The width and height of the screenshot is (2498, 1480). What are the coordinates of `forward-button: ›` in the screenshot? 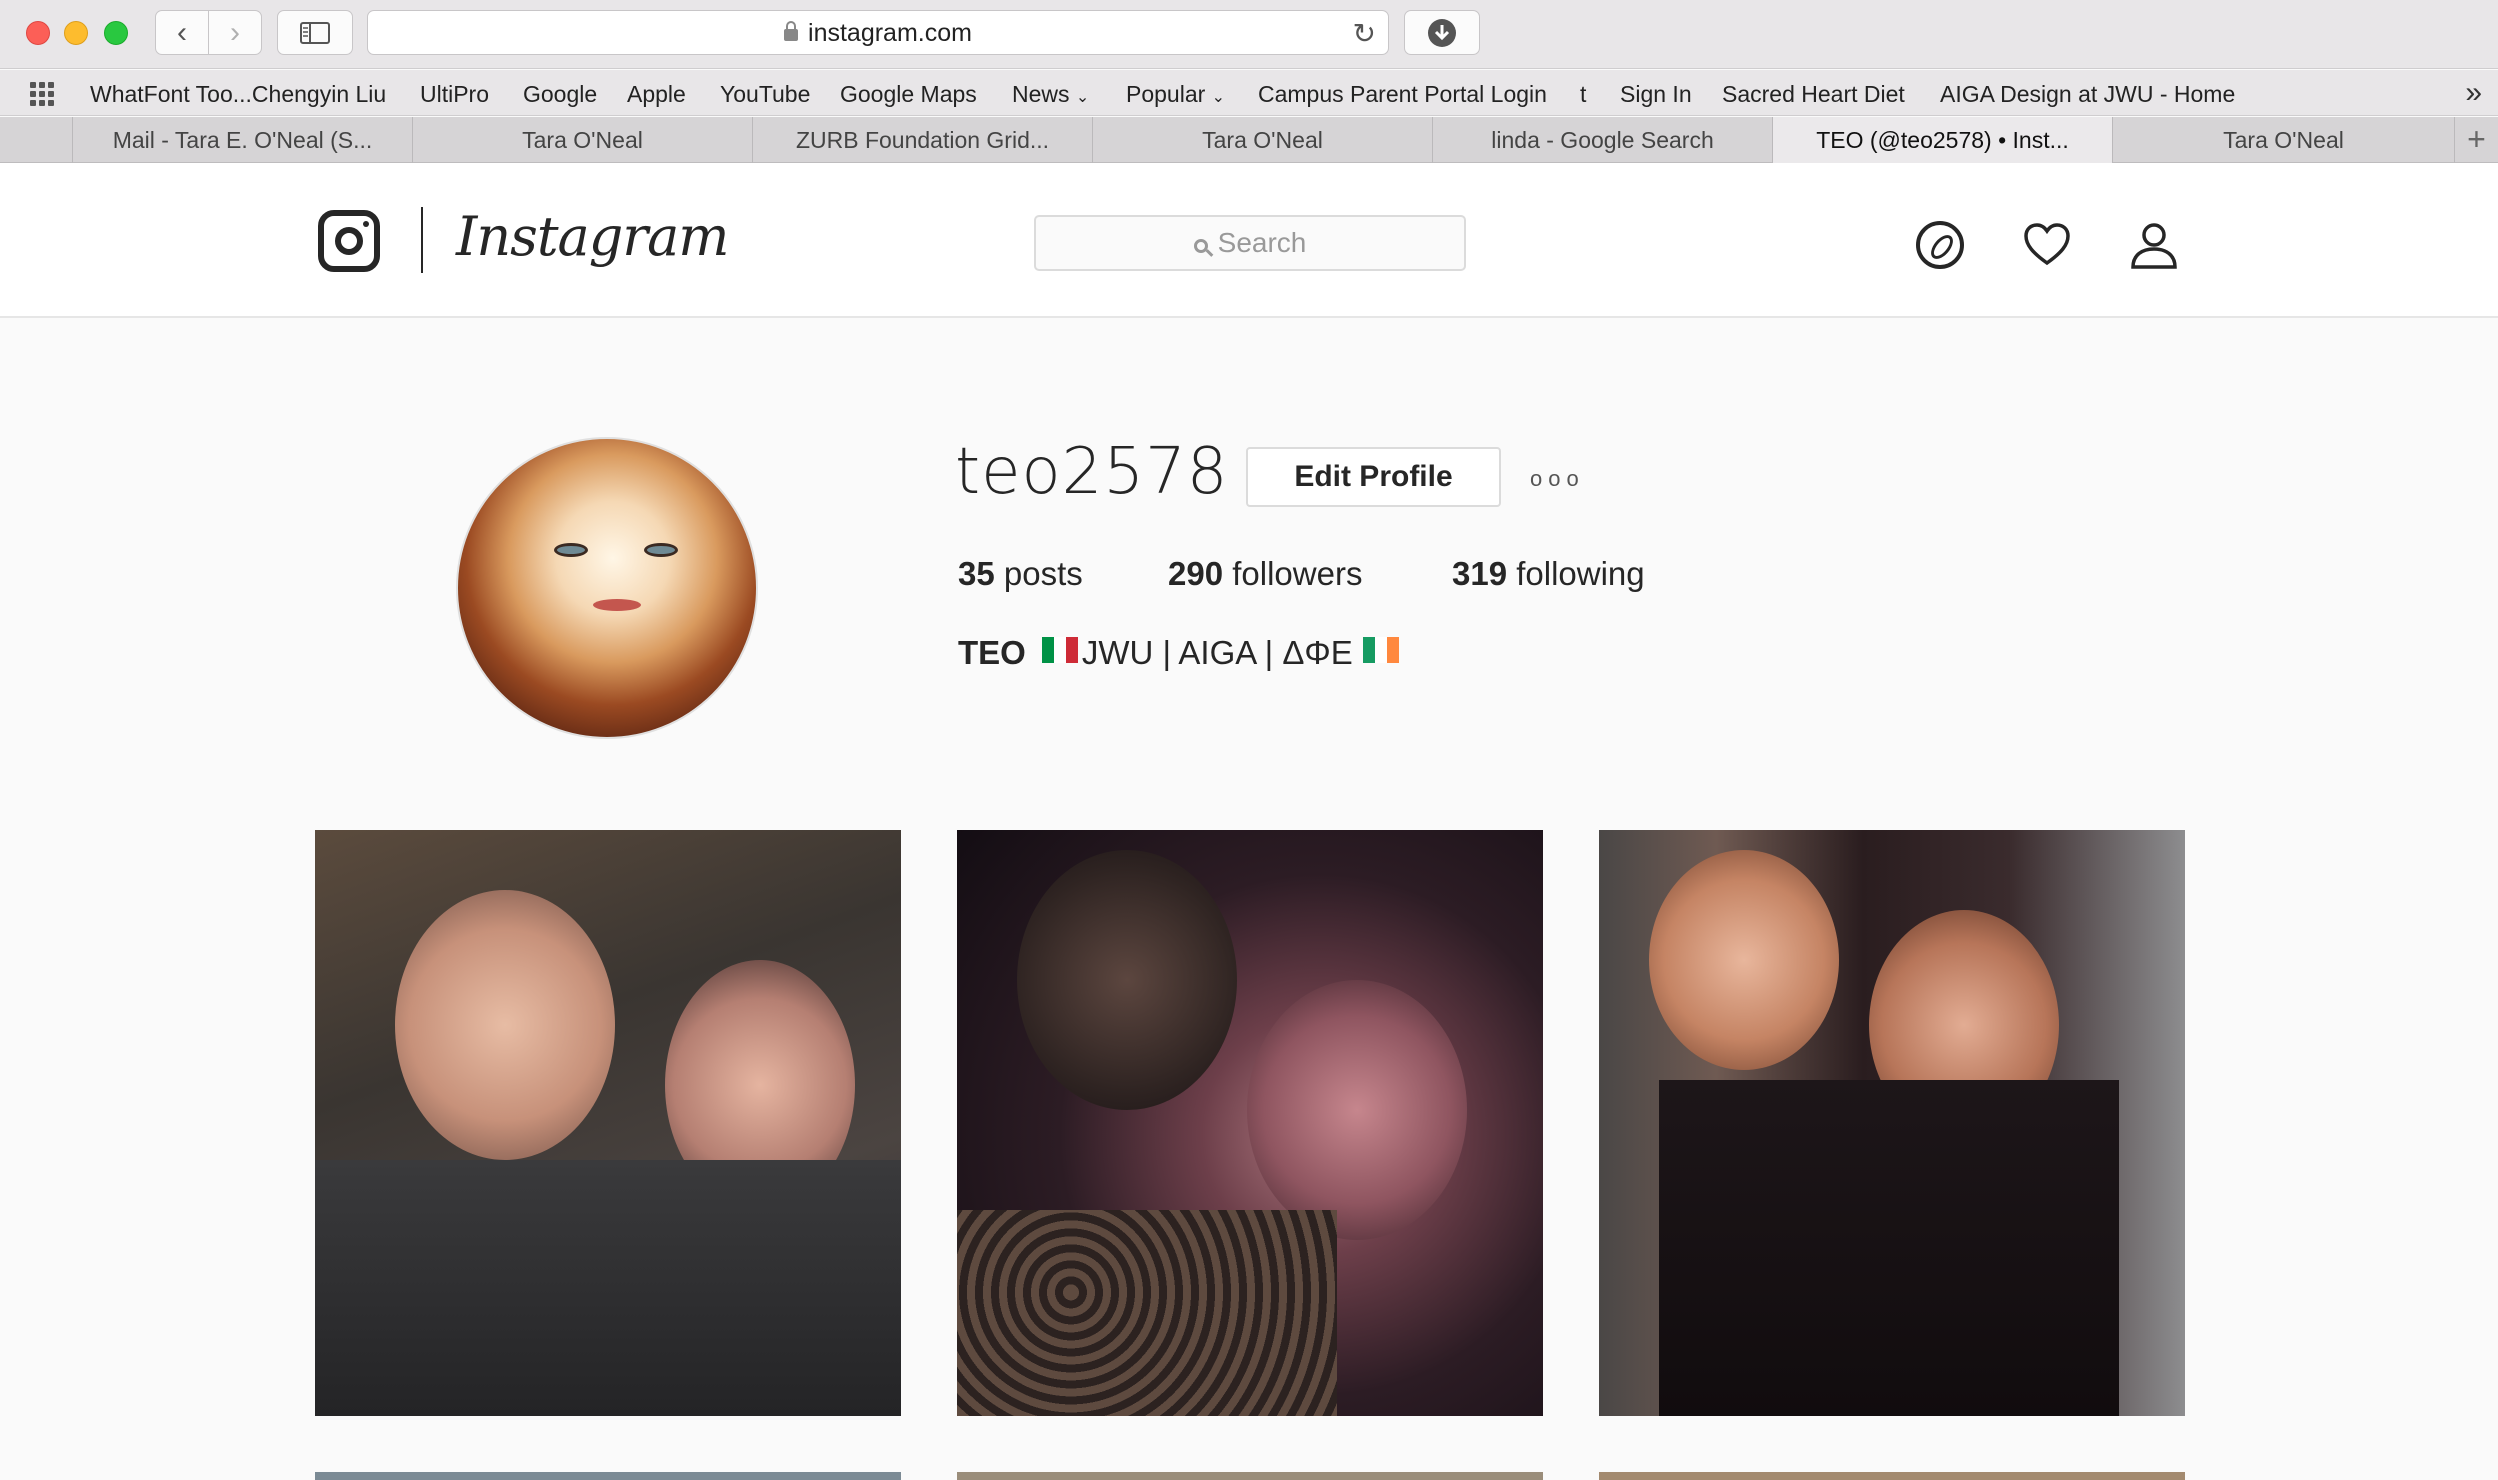 It's located at (235, 32).